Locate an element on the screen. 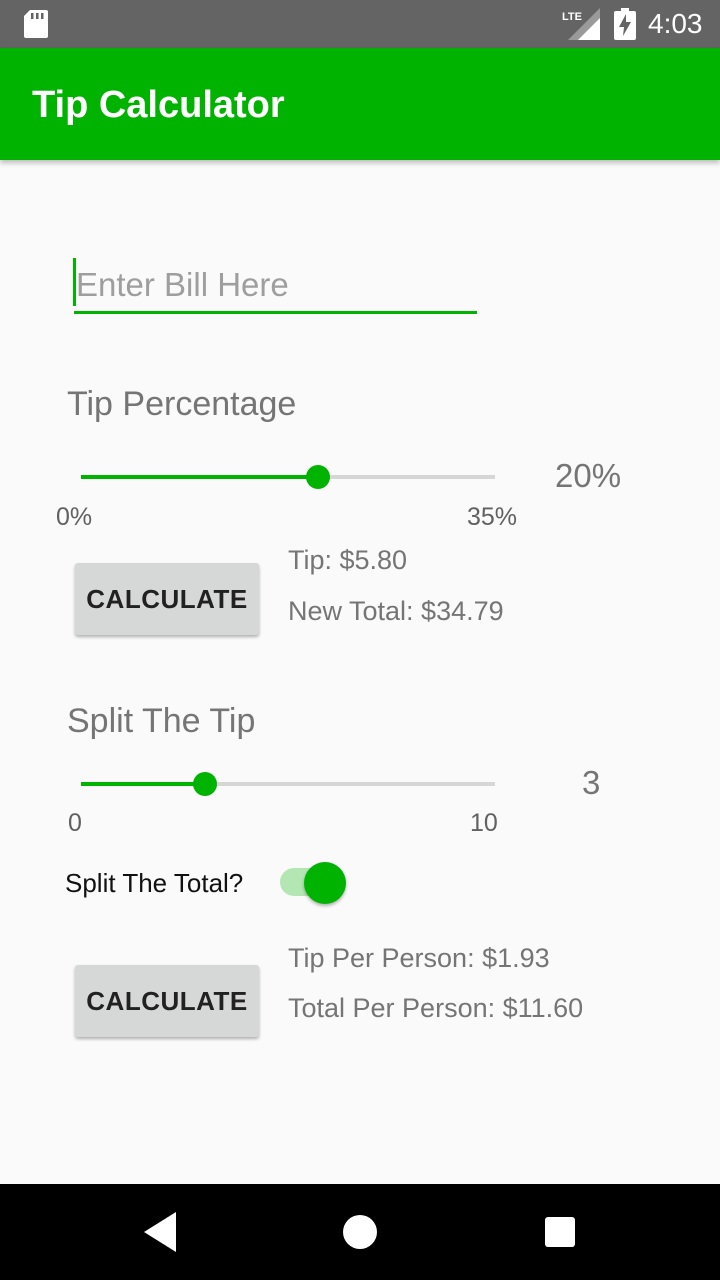 The height and width of the screenshot is (1280, 720). split-slider-thumb is located at coordinates (205, 784).